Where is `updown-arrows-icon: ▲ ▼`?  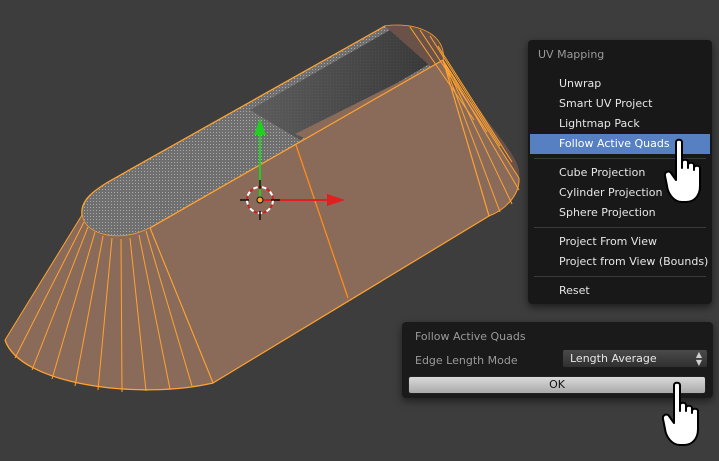 updown-arrows-icon: ▲ ▼ is located at coordinates (698, 358).